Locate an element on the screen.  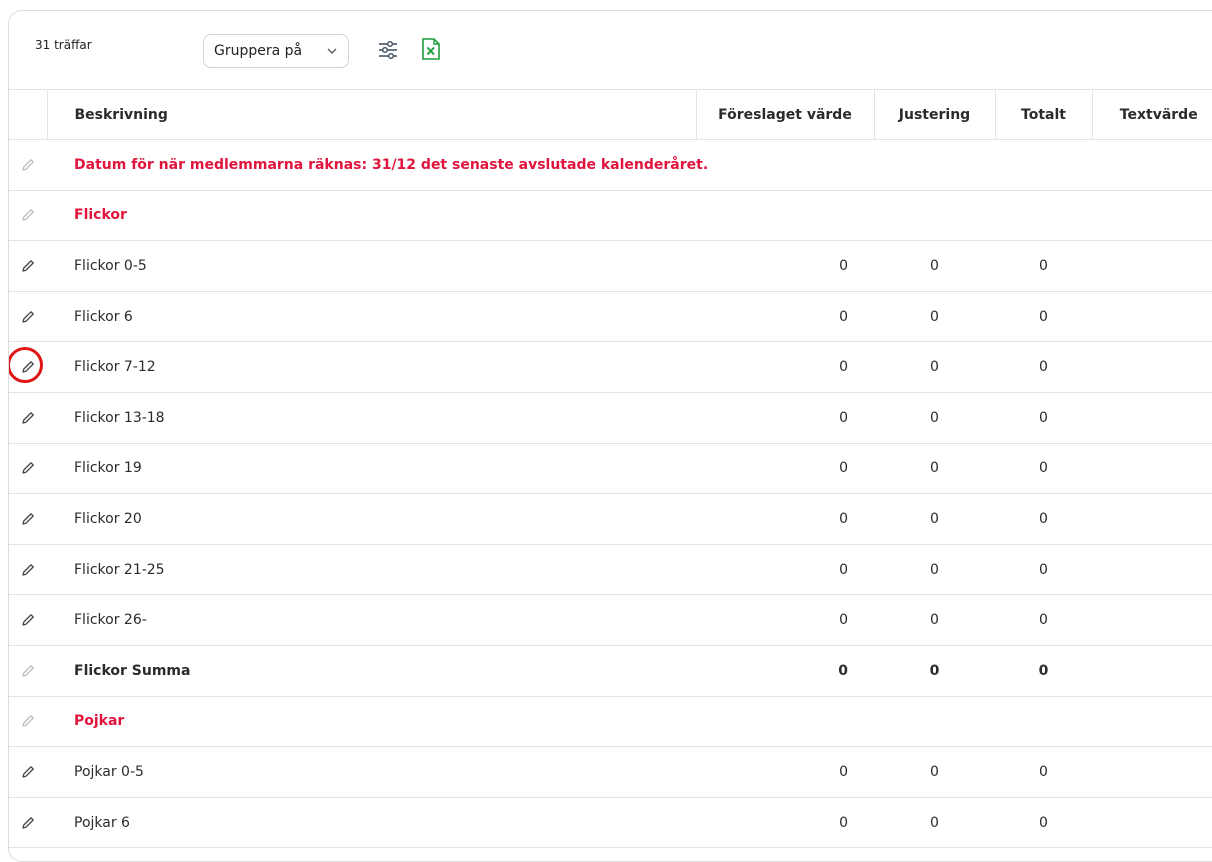
table-row: Flickor 20 0 0 0 is located at coordinates (610, 519).